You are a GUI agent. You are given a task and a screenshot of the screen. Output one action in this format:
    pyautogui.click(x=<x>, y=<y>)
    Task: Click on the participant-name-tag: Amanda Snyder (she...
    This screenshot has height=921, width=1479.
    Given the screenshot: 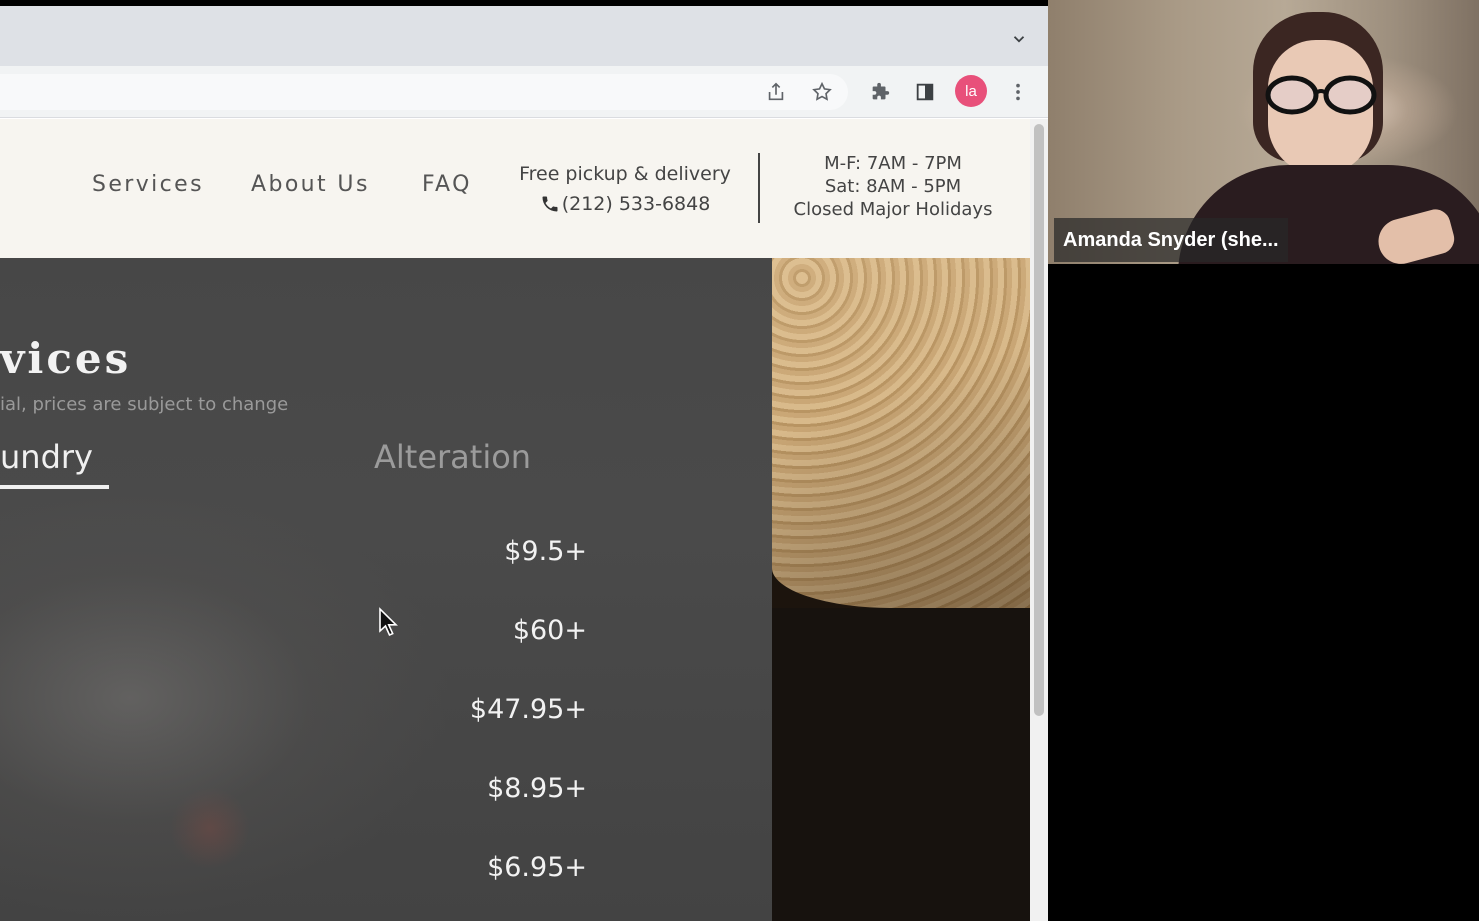 What is the action you would take?
    pyautogui.click(x=1171, y=240)
    